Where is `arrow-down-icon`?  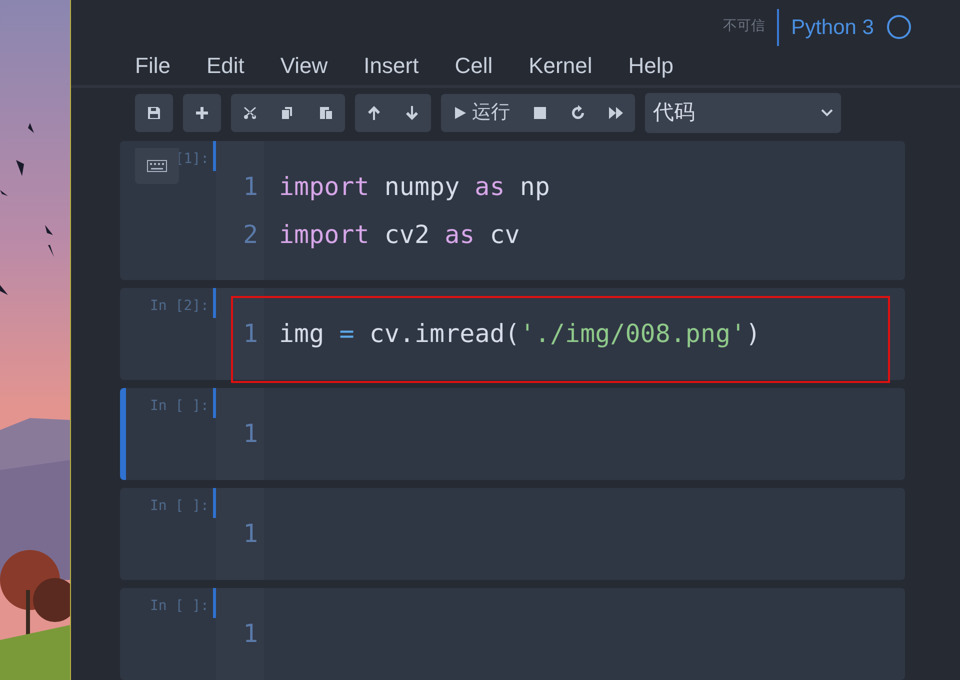
arrow-down-icon is located at coordinates (412, 113).